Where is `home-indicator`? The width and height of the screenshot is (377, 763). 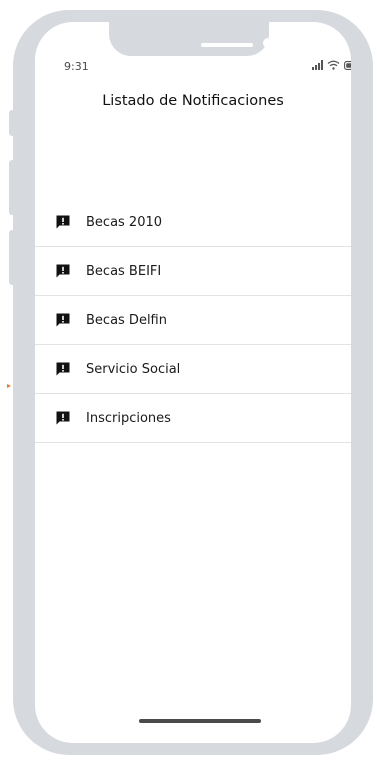
home-indicator is located at coordinates (200, 721).